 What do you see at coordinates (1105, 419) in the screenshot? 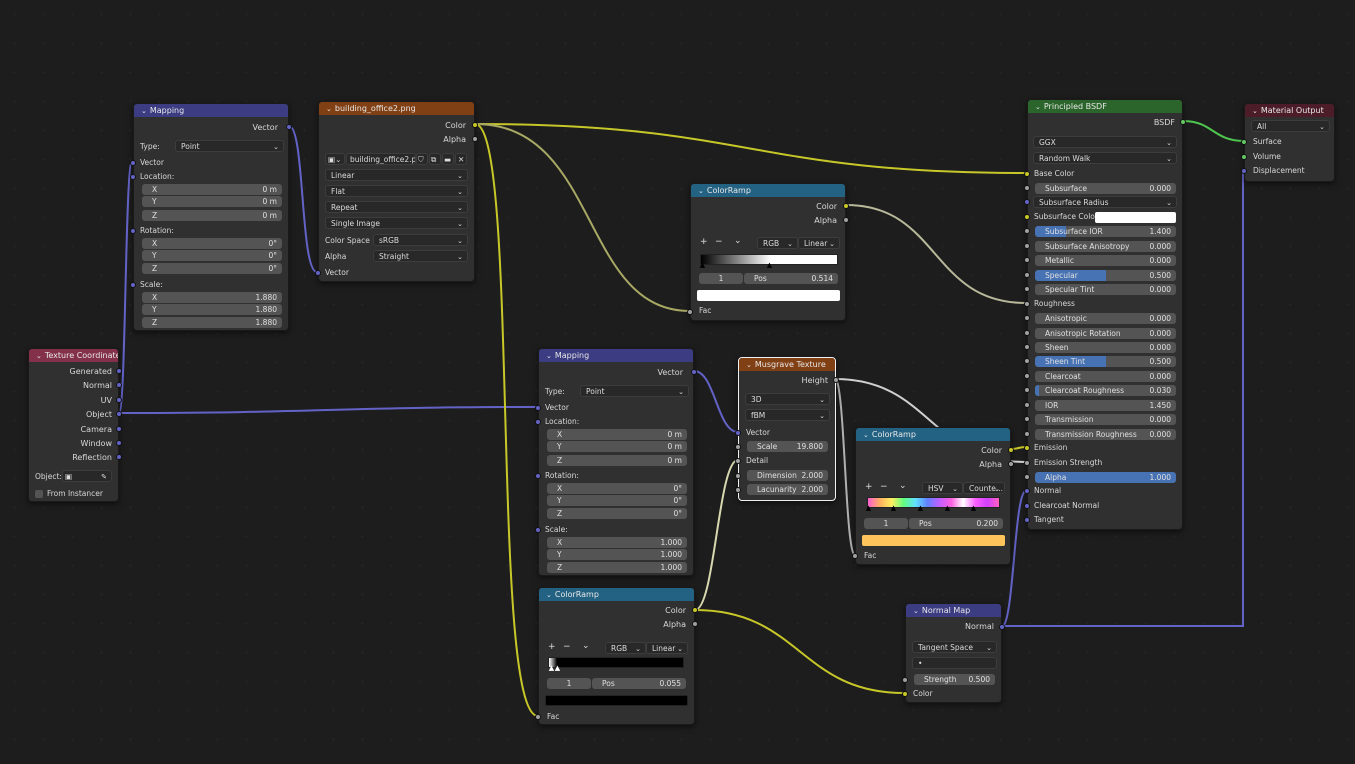
I see `transmission-slider: Transmission 0.000` at bounding box center [1105, 419].